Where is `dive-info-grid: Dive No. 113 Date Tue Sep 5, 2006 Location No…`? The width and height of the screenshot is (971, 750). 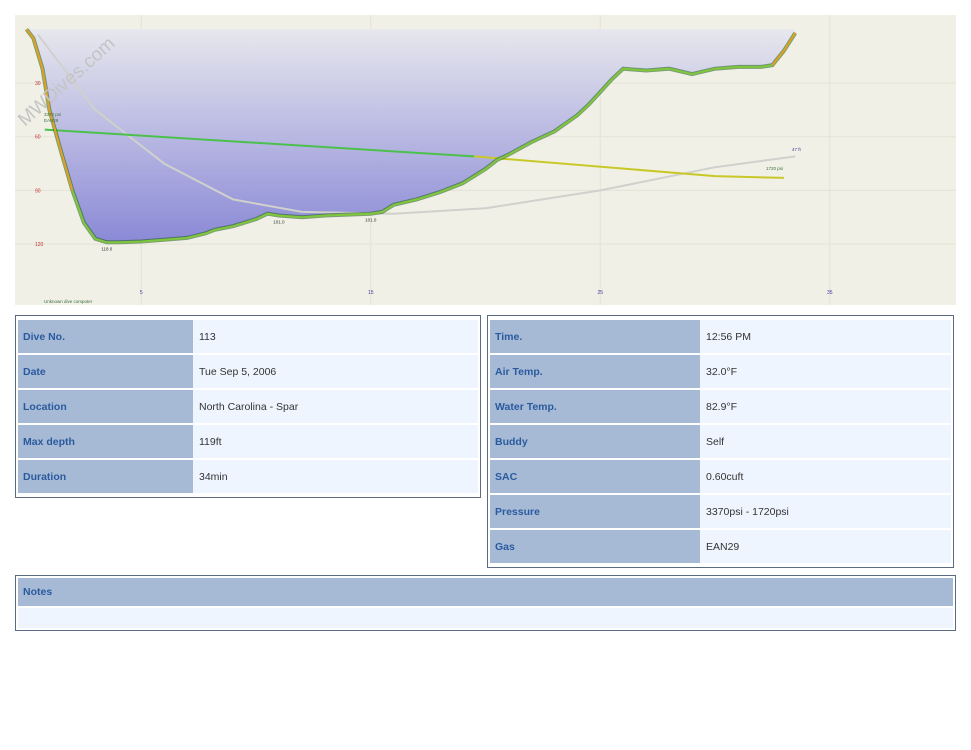 dive-info-grid: Dive No. 113 Date Tue Sep 5, 2006 Location No… is located at coordinates (248, 406).